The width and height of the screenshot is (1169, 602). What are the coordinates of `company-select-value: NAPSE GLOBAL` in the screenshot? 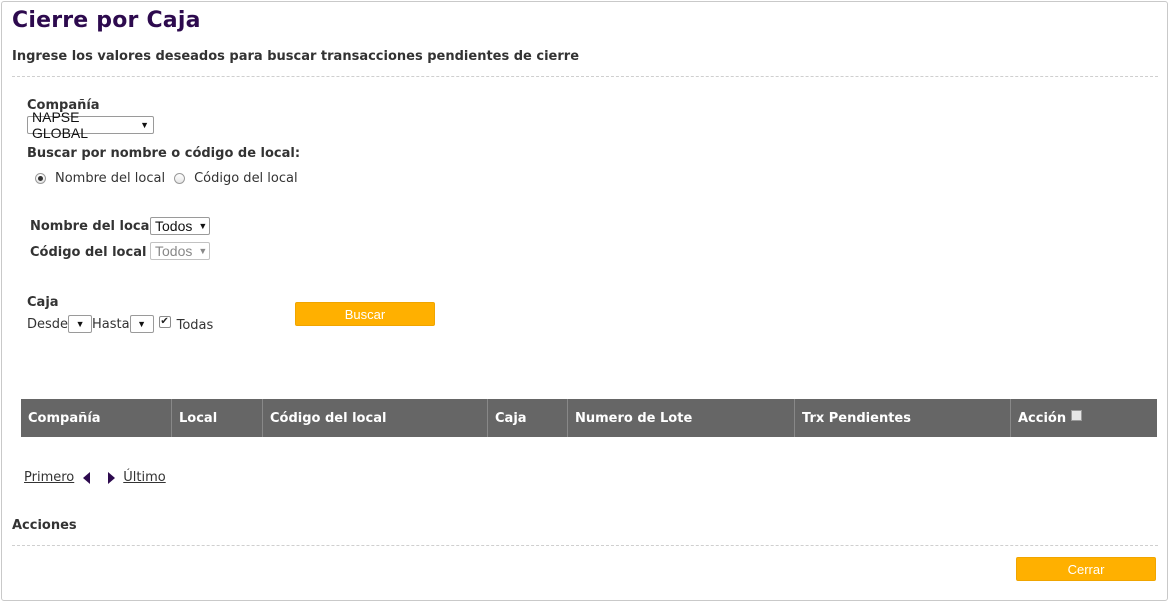 It's located at (60, 125).